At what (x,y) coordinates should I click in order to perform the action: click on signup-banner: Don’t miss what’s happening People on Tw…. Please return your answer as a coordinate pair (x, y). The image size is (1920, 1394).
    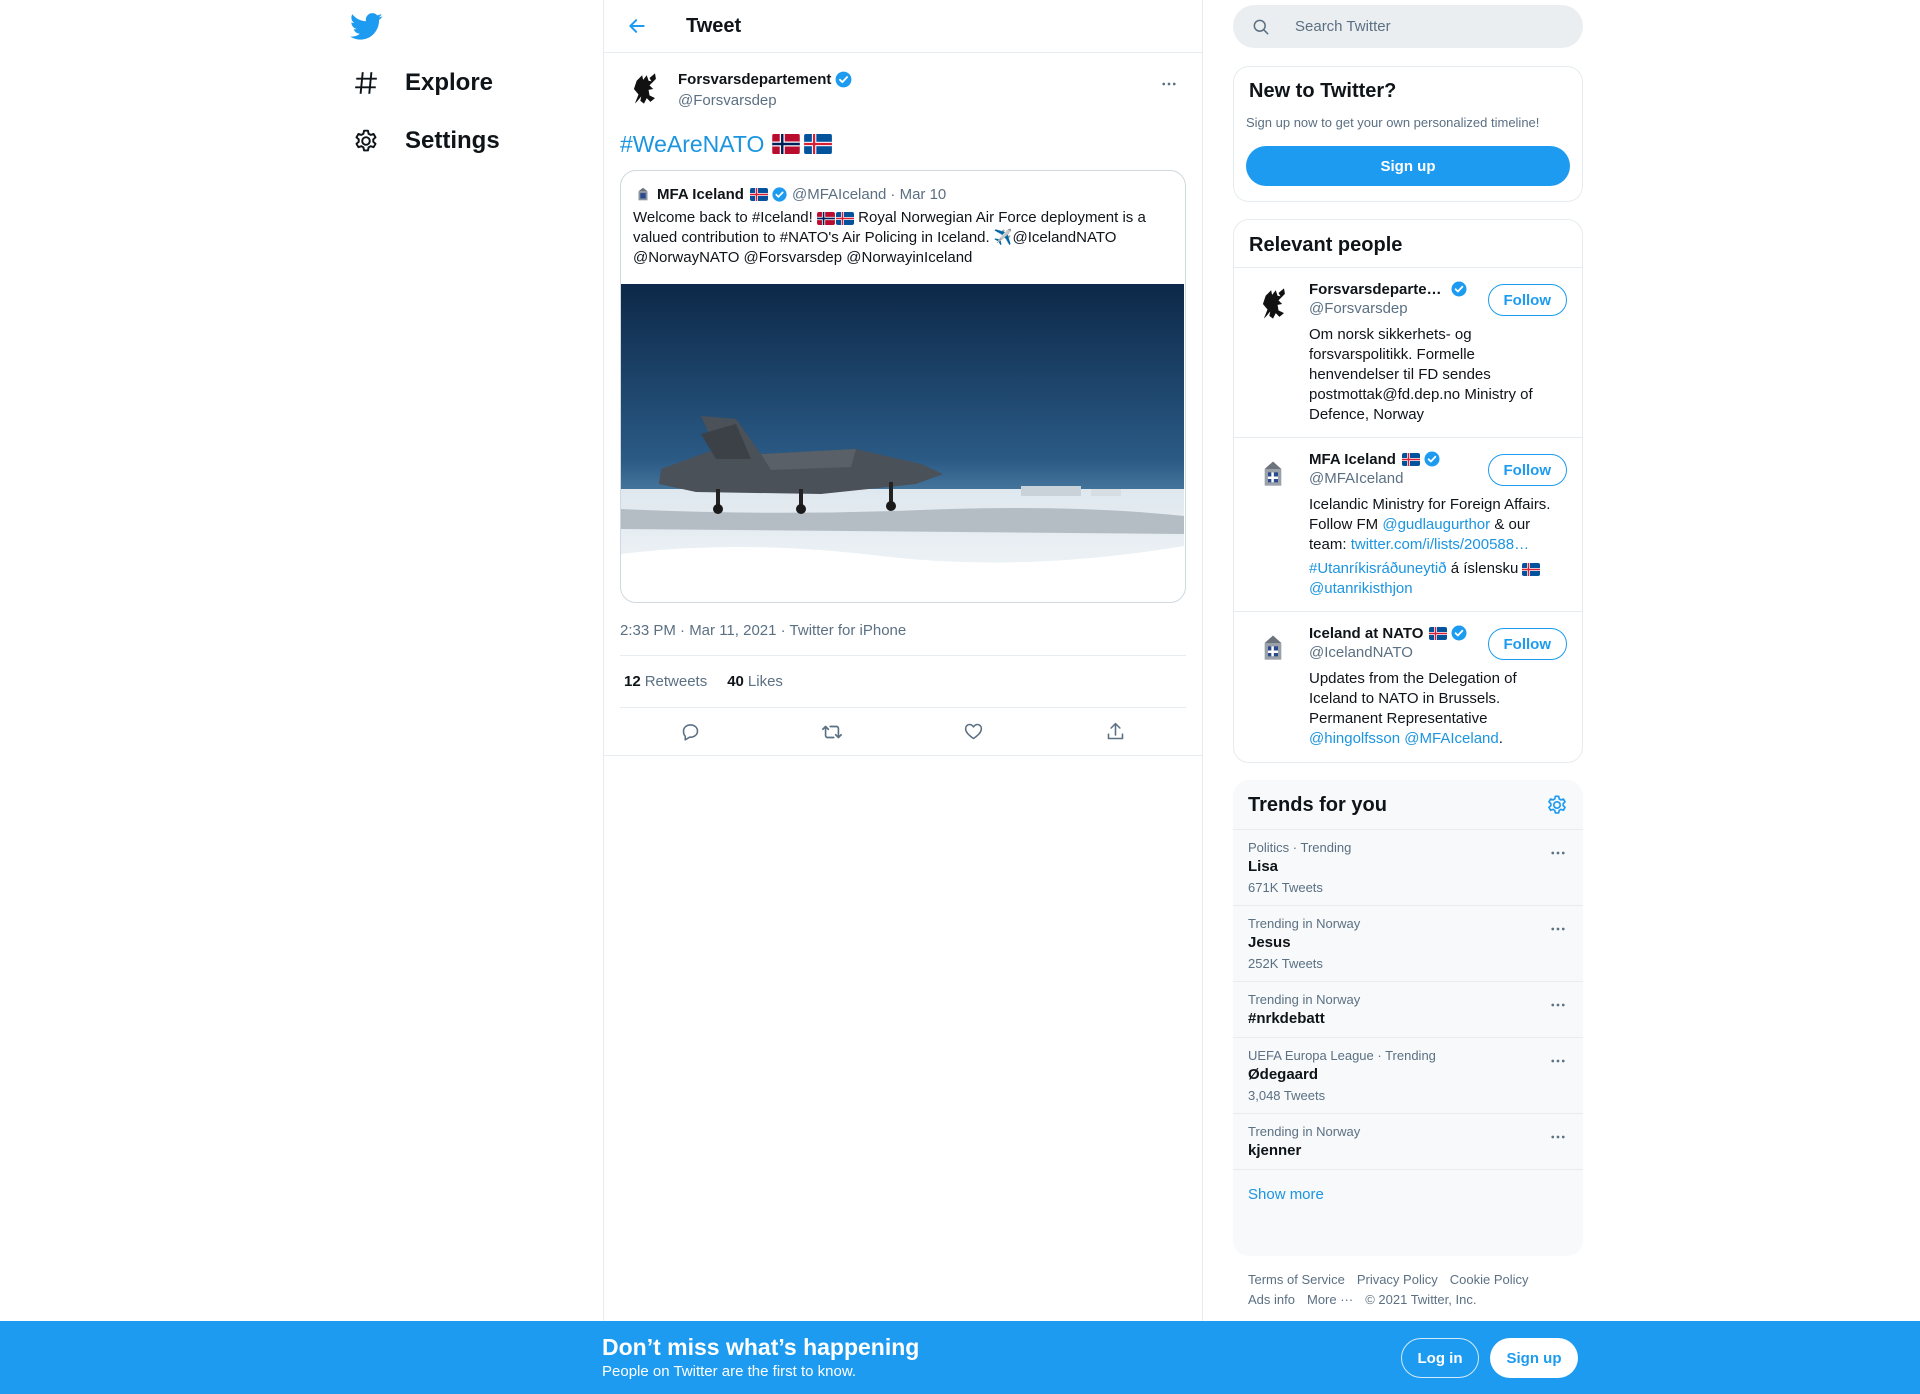
    Looking at the image, I should click on (960, 1357).